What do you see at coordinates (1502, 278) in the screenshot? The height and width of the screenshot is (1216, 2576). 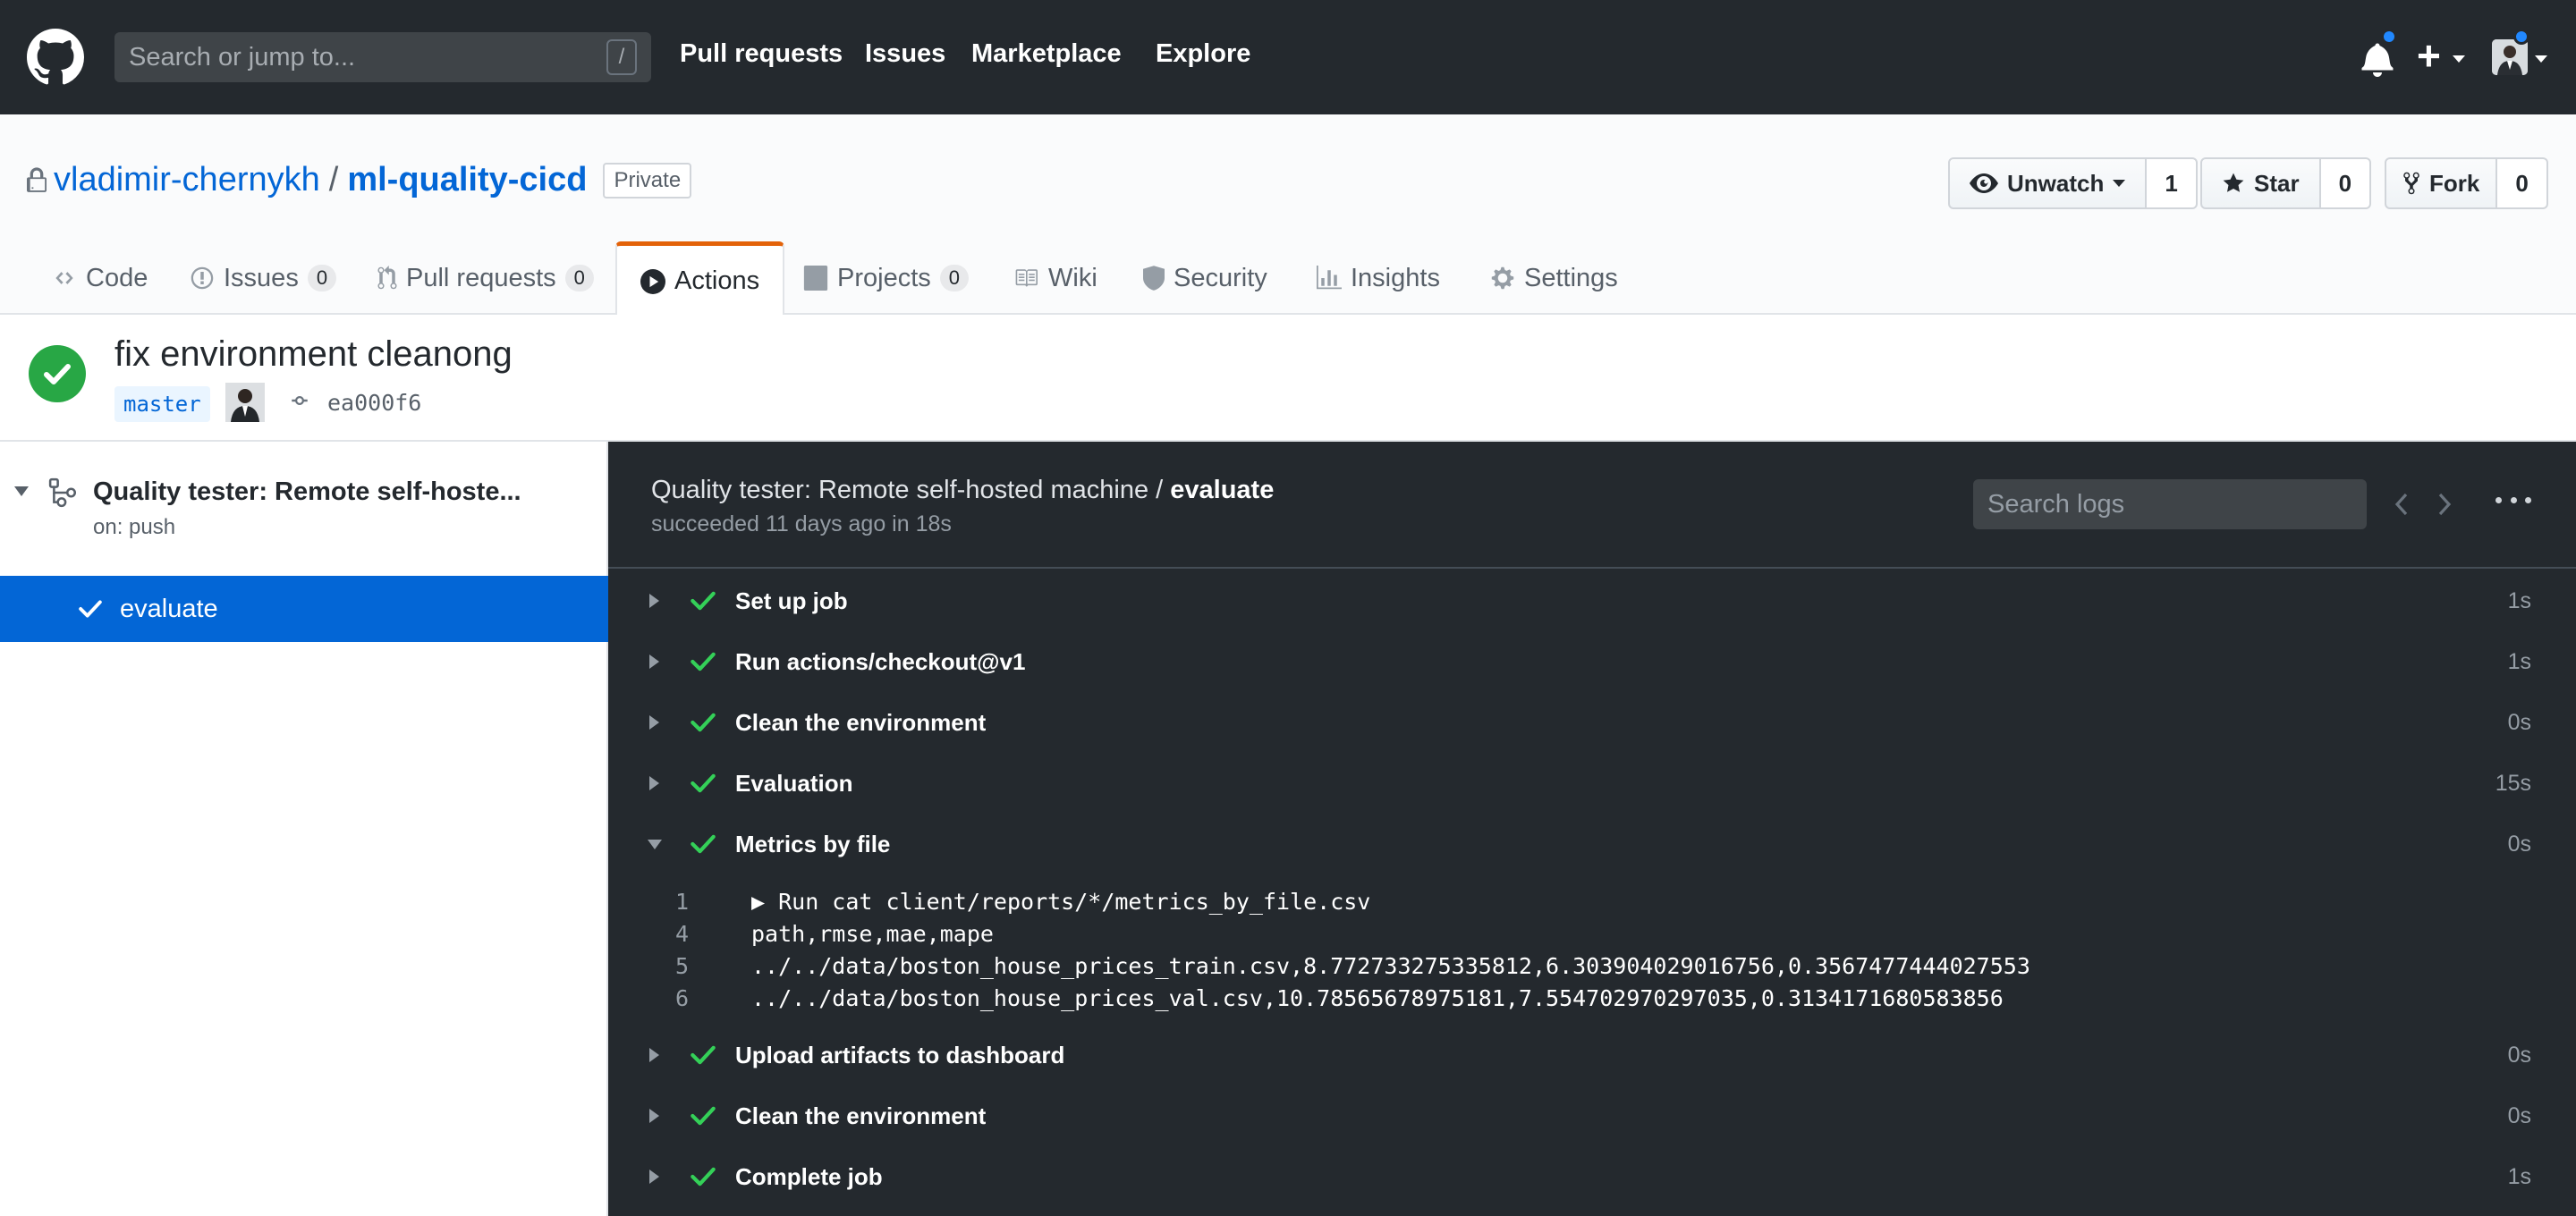 I see `gear-icon` at bounding box center [1502, 278].